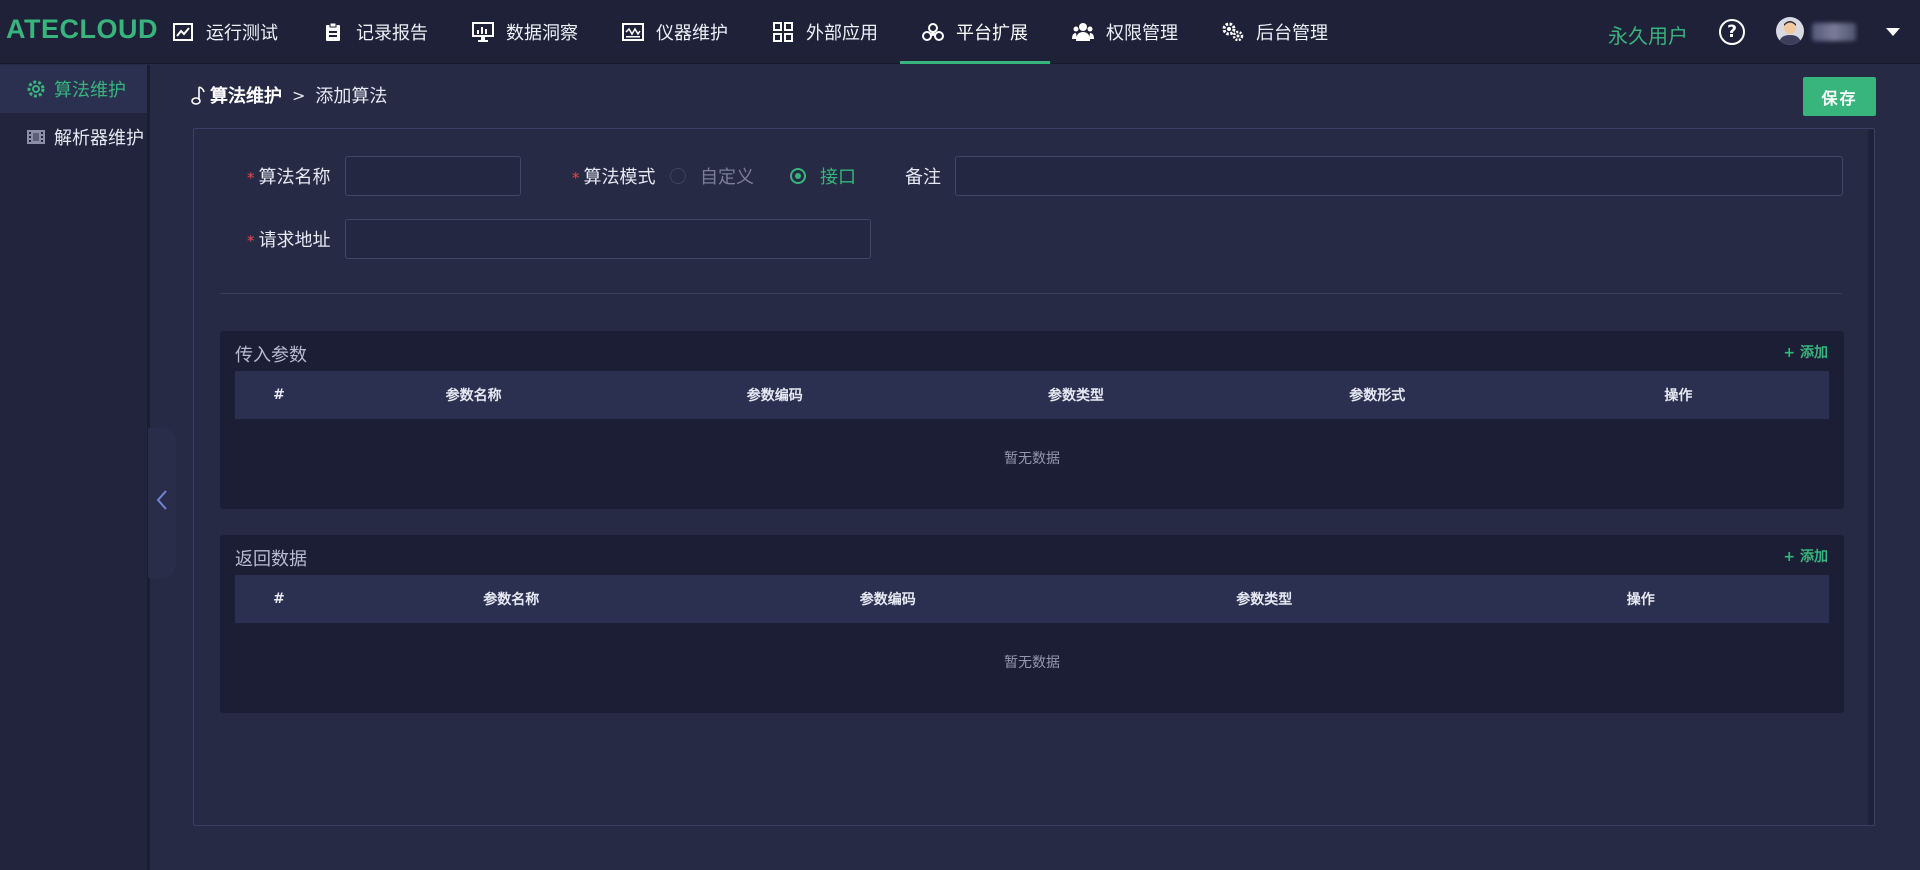 The image size is (1920, 870). Describe the element at coordinates (1871, 477) in the screenshot. I see `scrollbar` at that location.